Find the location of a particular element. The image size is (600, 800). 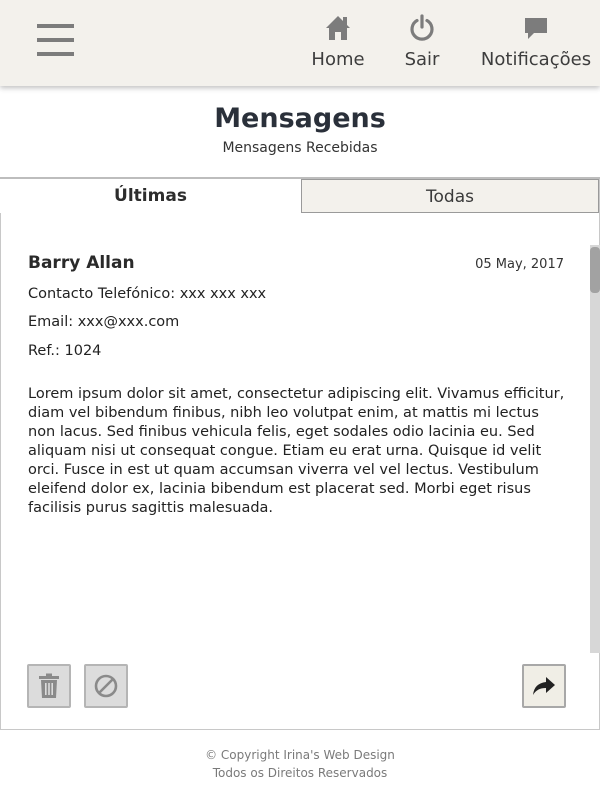

nav-home-button: Home is located at coordinates (338, 44).